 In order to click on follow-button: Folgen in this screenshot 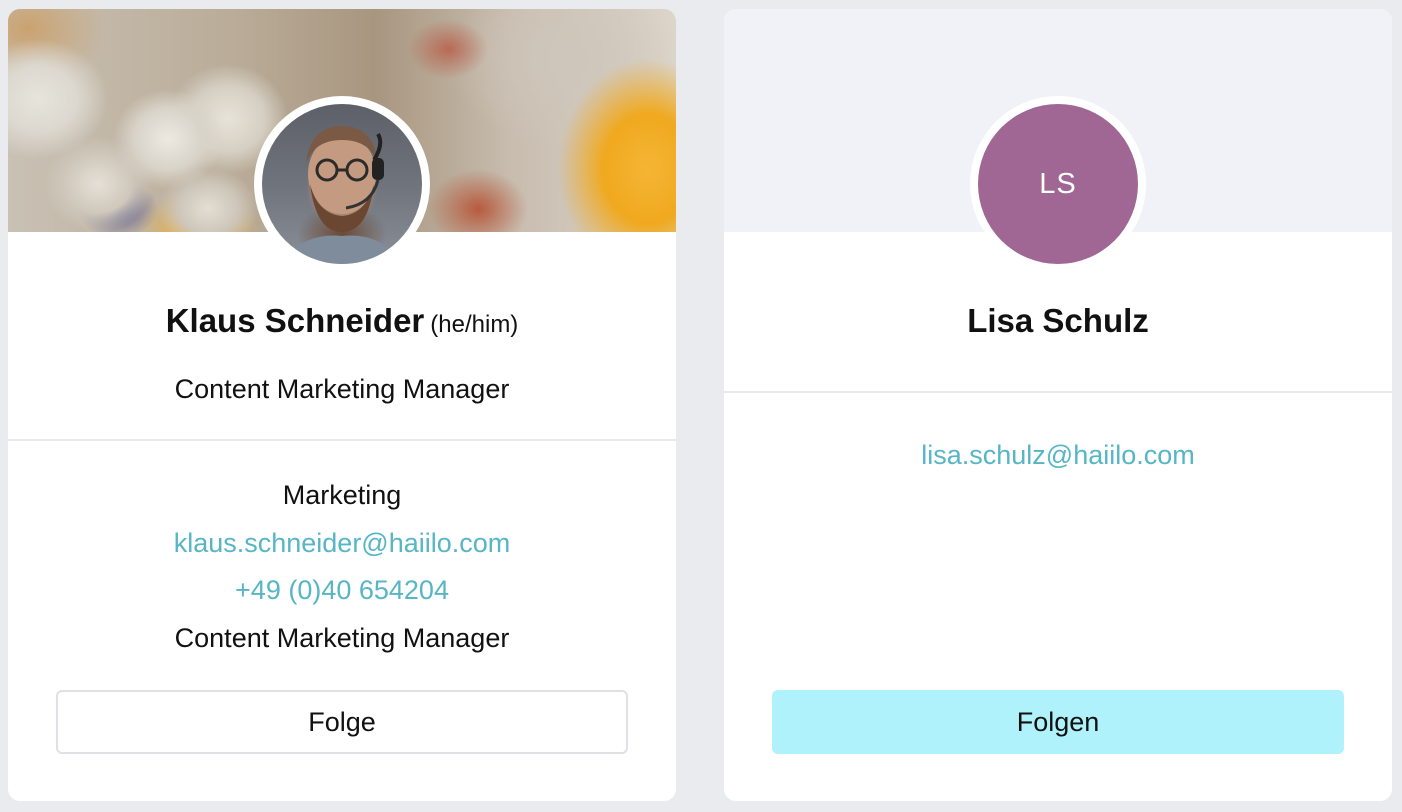, I will do `click(1058, 722)`.